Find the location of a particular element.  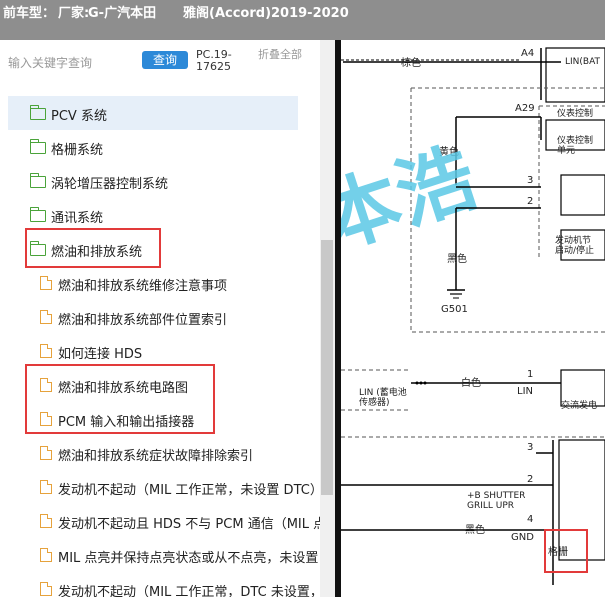

wire-color-label: 棕色 is located at coordinates (411, 62).